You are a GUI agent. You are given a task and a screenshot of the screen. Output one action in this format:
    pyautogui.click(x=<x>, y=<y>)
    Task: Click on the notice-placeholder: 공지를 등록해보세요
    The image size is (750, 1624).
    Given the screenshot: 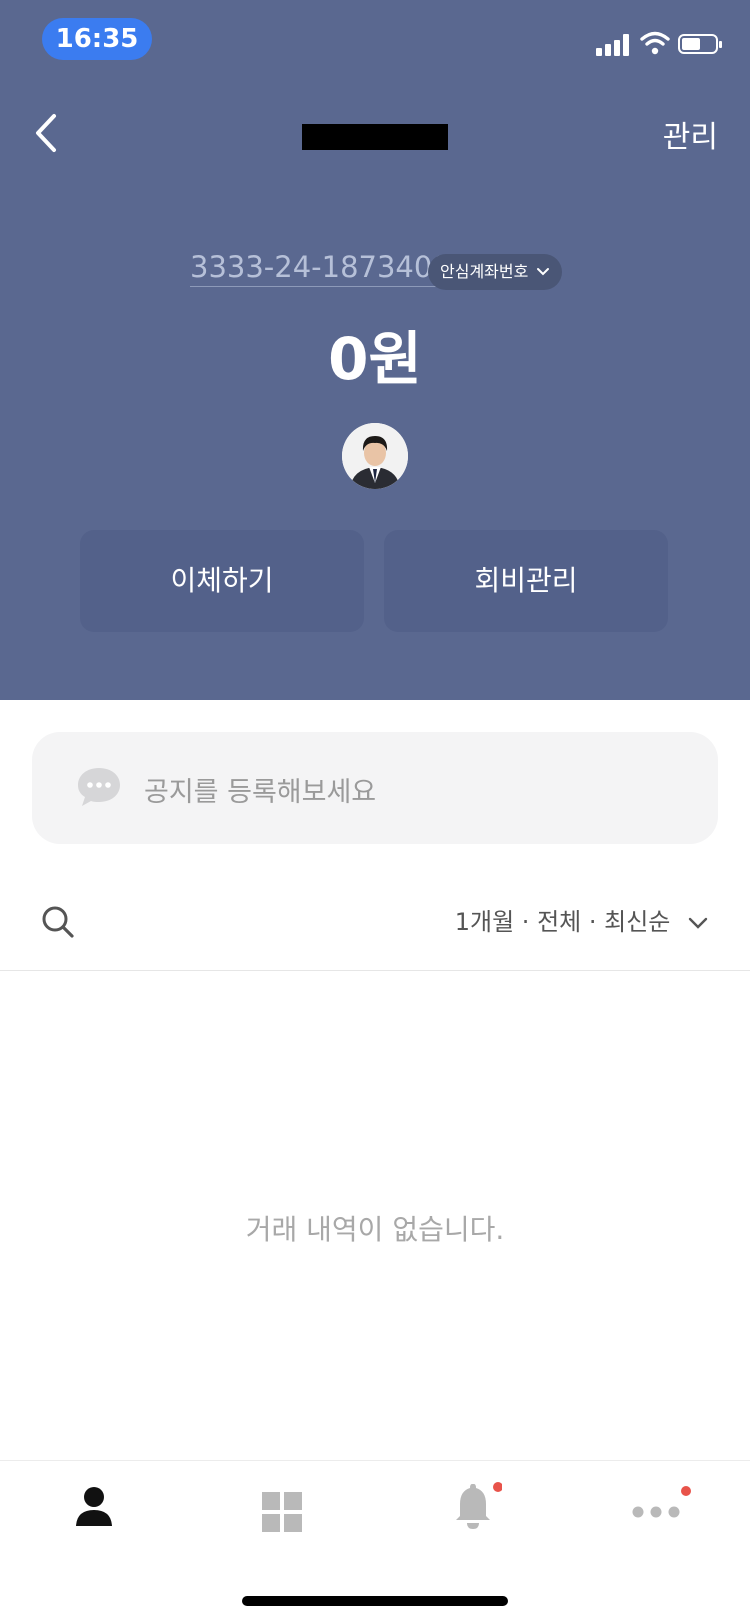 What is the action you would take?
    pyautogui.click(x=260, y=792)
    